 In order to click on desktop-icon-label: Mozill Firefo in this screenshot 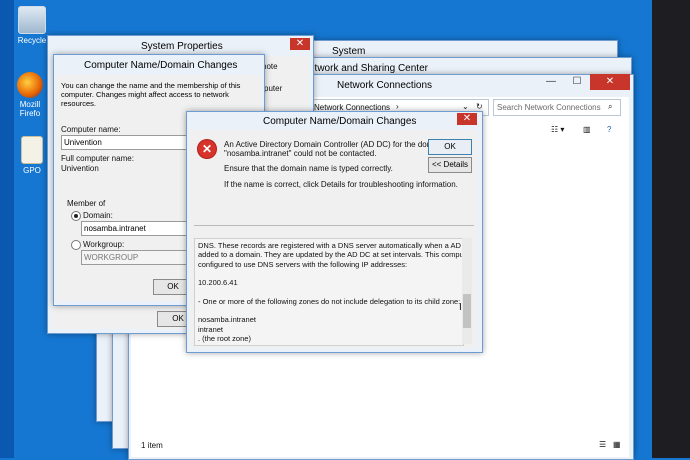, I will do `click(30, 109)`.